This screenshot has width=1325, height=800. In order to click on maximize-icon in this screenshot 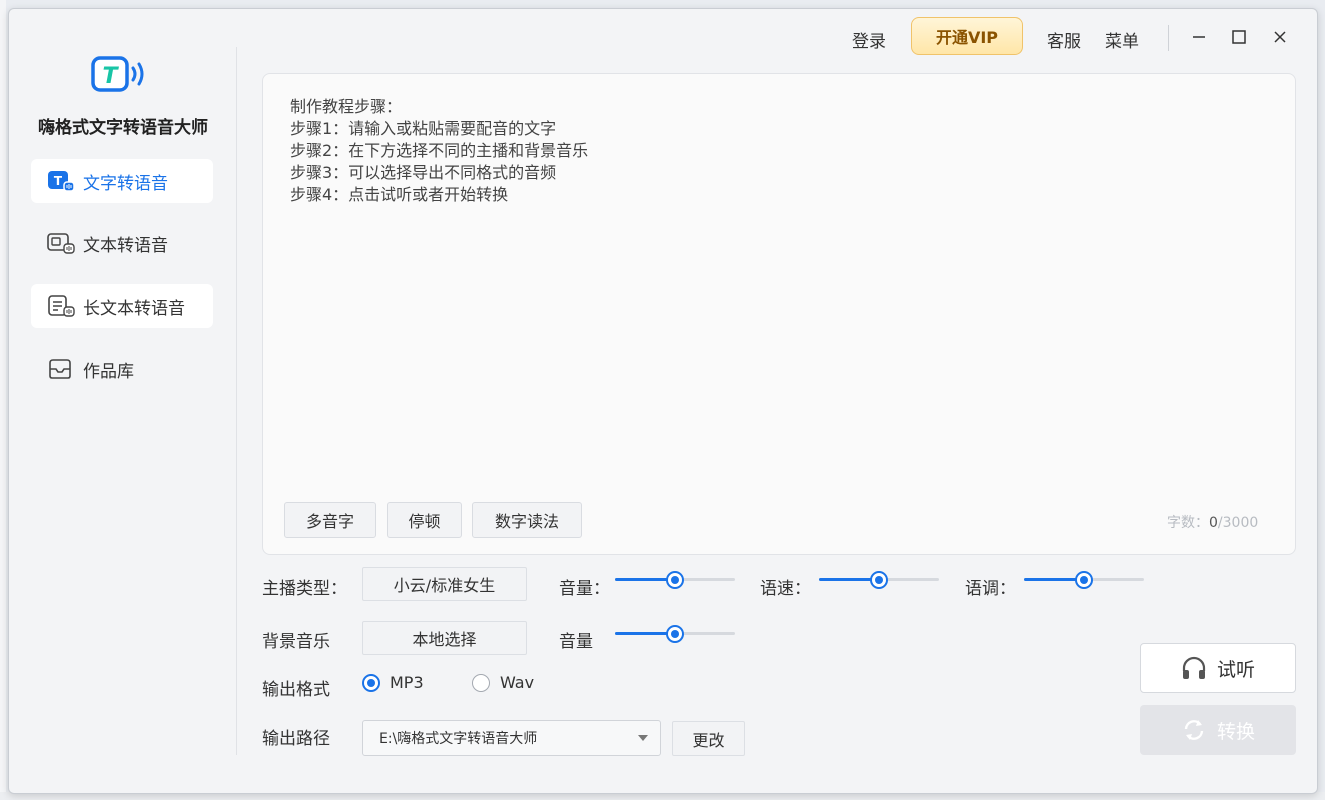, I will do `click(1239, 37)`.